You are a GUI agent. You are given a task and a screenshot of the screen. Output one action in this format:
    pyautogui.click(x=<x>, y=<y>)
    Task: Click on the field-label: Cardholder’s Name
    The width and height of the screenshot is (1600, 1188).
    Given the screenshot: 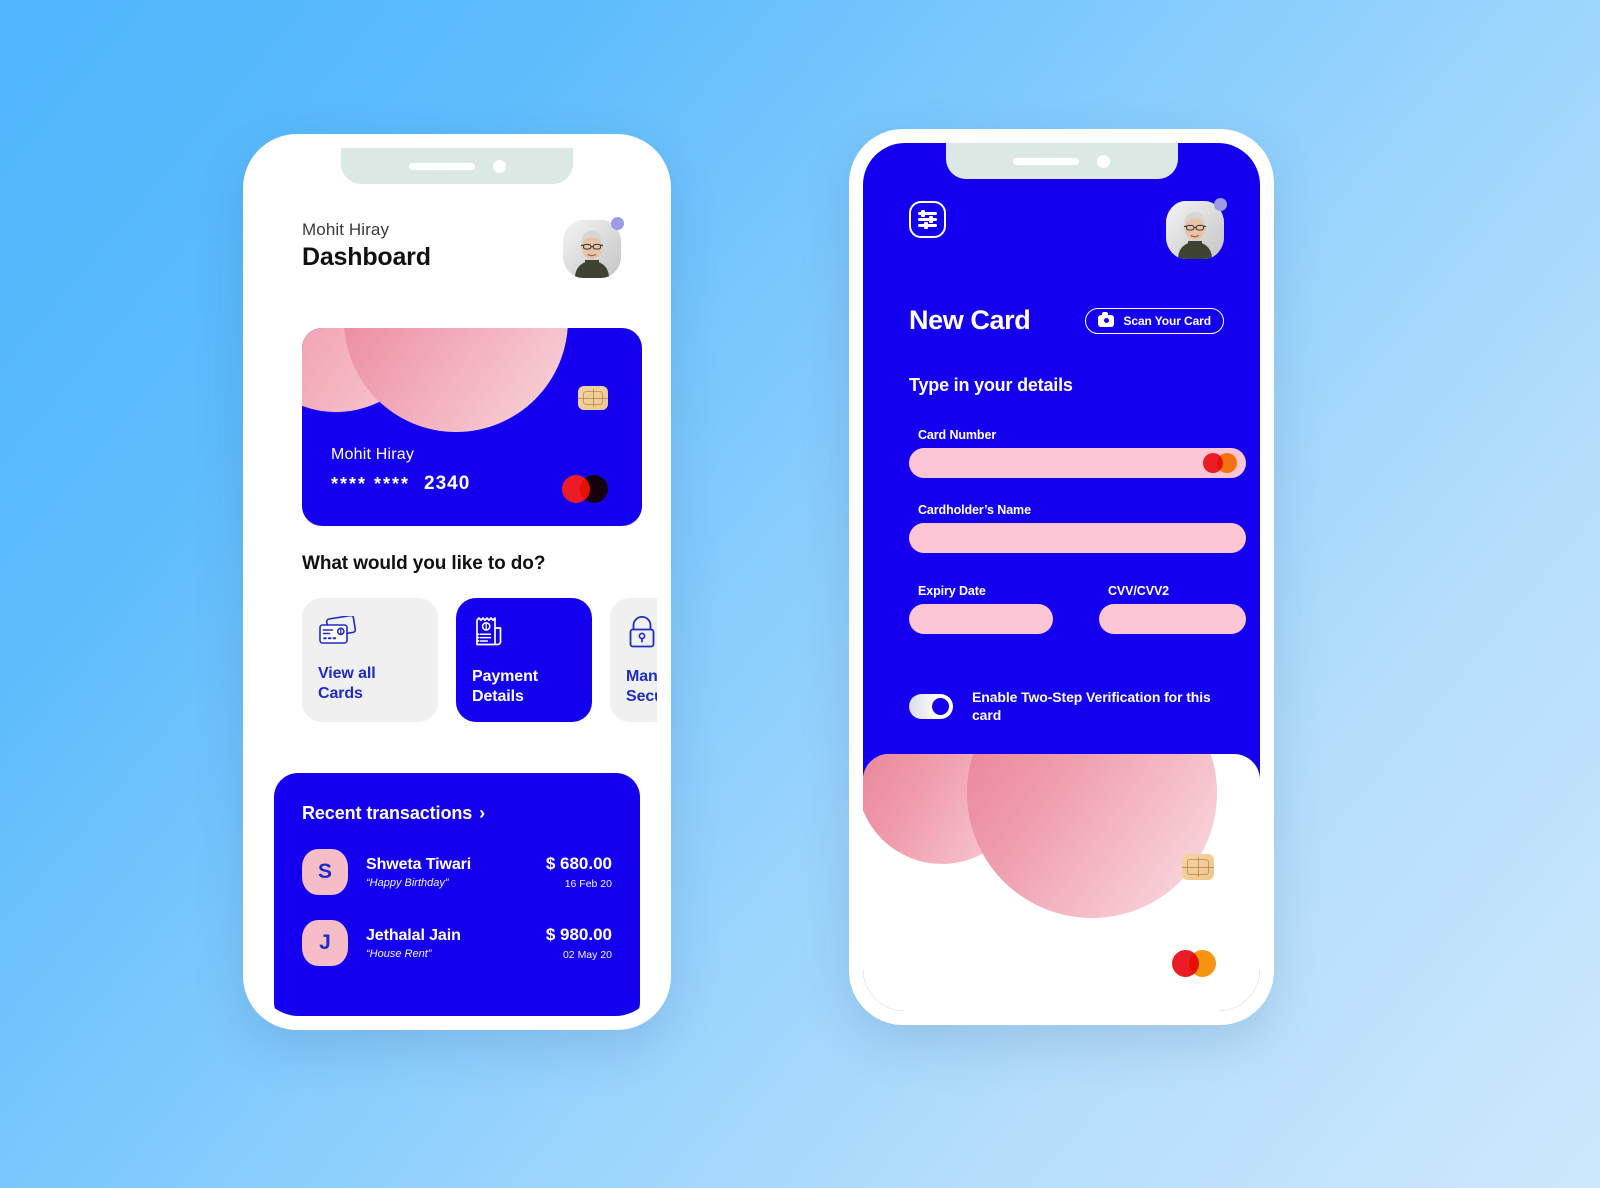 What is the action you would take?
    pyautogui.click(x=974, y=510)
    